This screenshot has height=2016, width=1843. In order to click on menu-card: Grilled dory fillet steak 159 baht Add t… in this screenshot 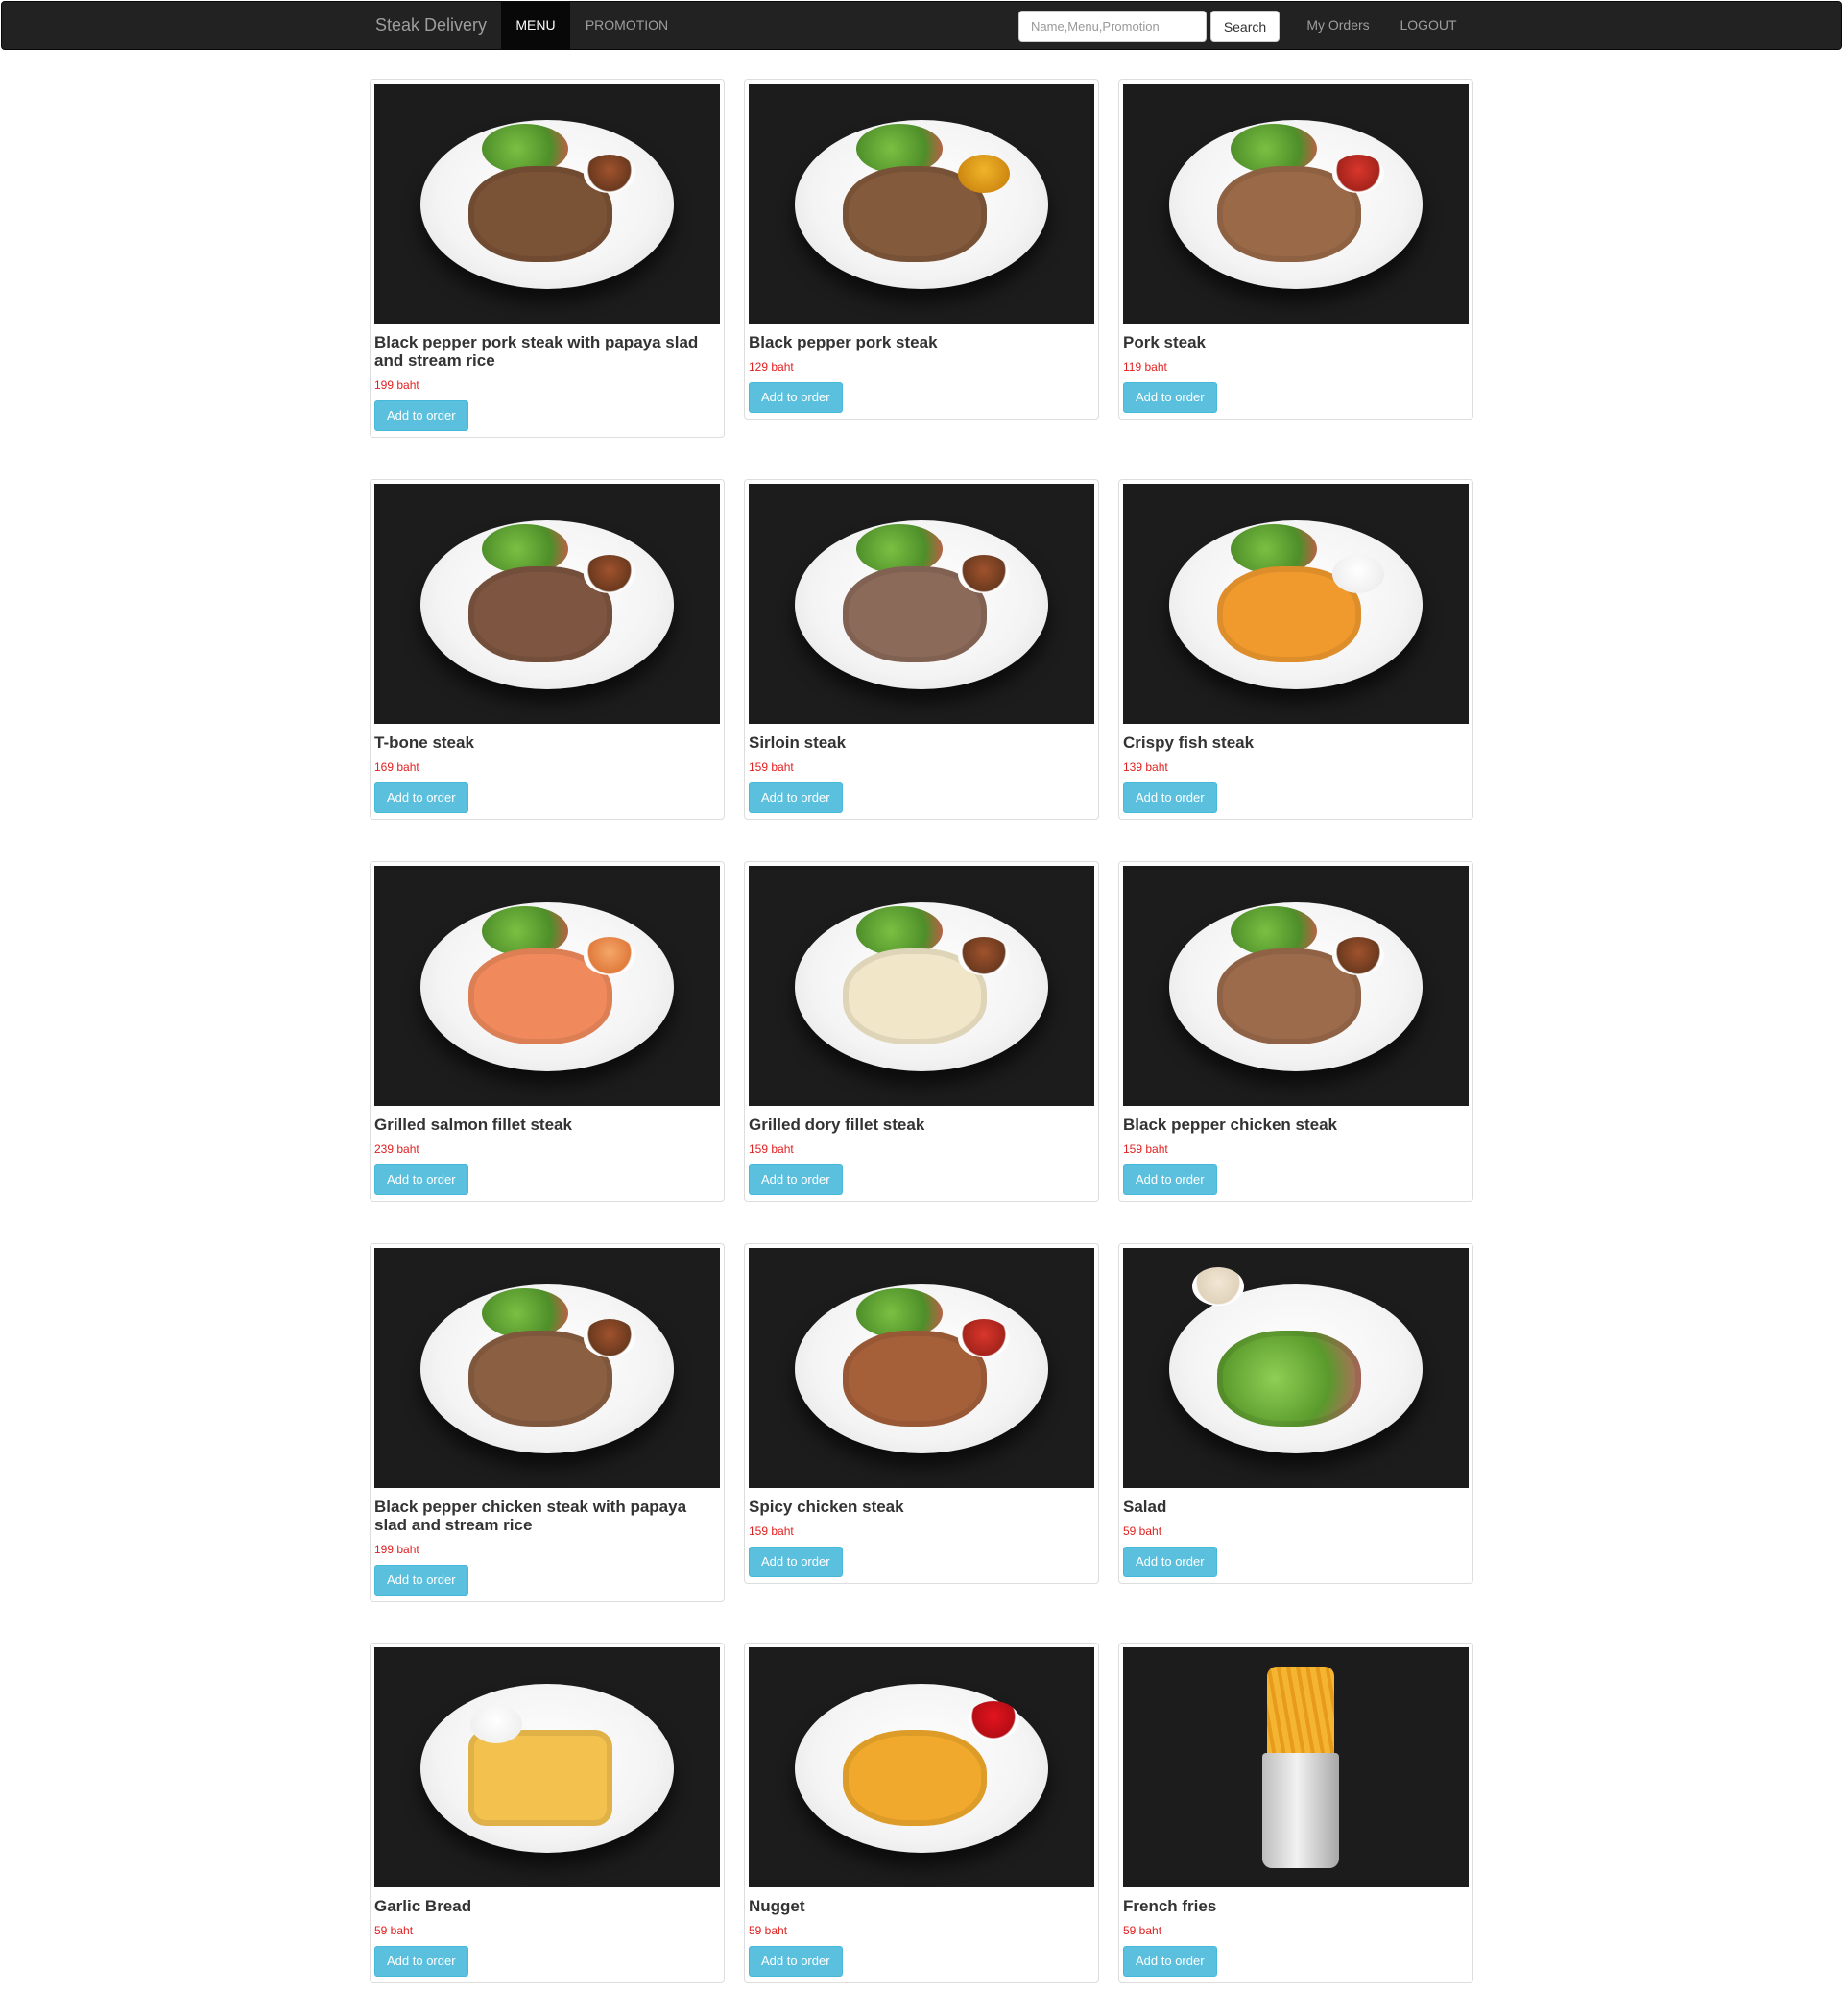, I will do `click(921, 1031)`.